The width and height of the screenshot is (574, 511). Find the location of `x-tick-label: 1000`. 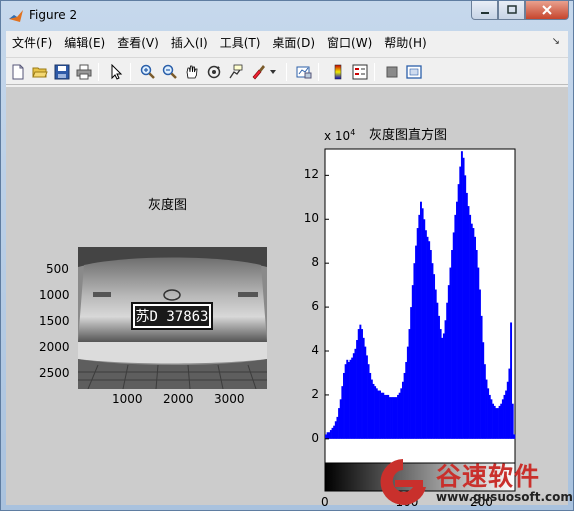

x-tick-label: 1000 is located at coordinates (127, 399).